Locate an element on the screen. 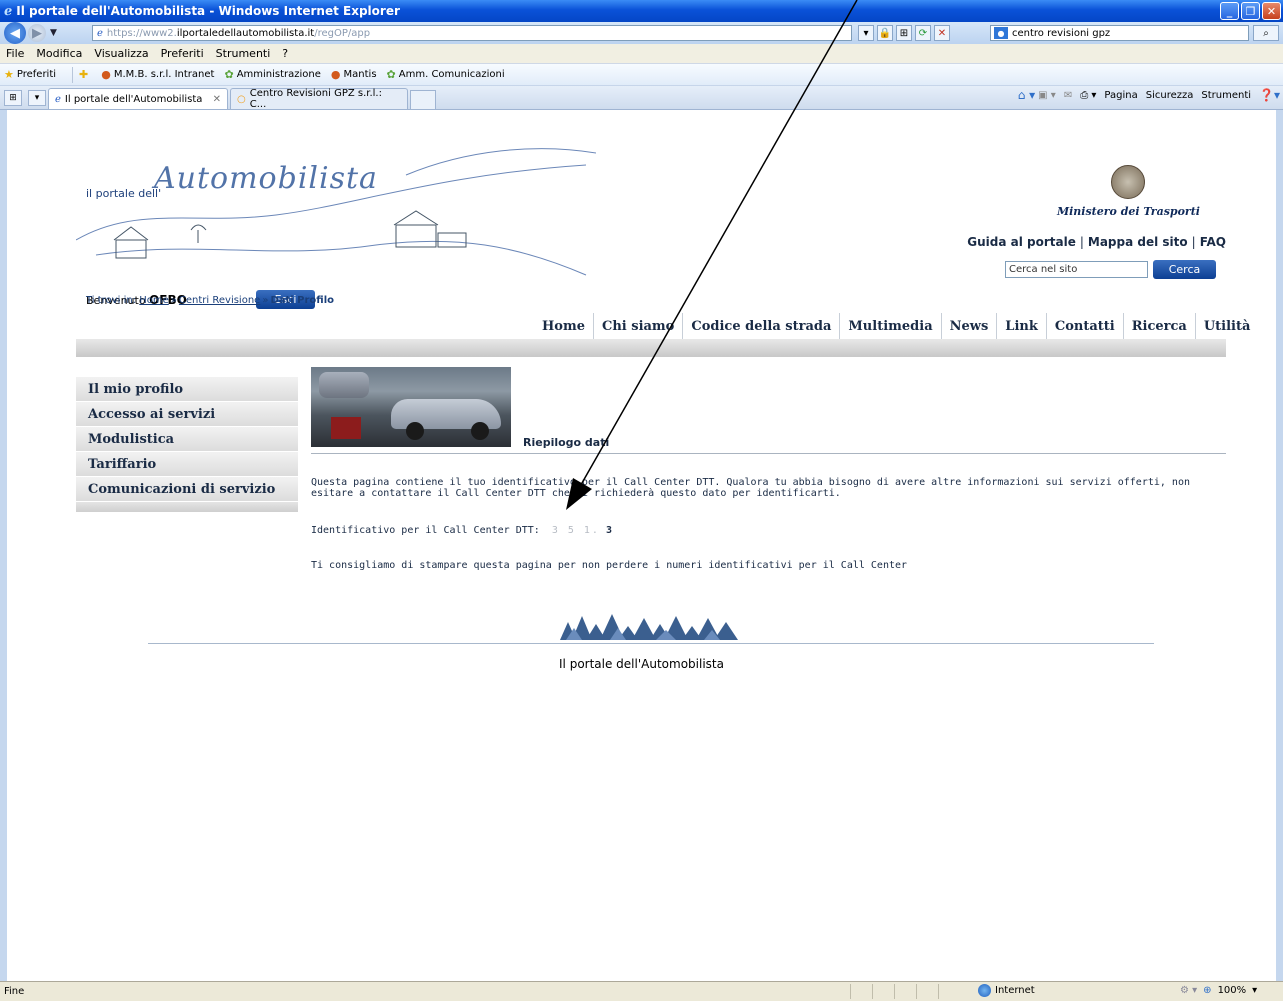  security-menu: Sicurezza is located at coordinates (1170, 95).